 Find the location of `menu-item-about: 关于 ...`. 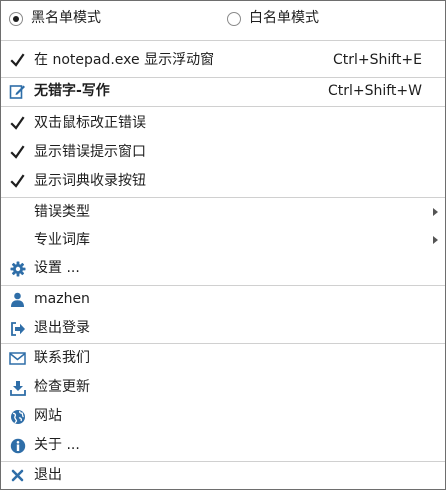

menu-item-about: 关于 ... is located at coordinates (223, 445).